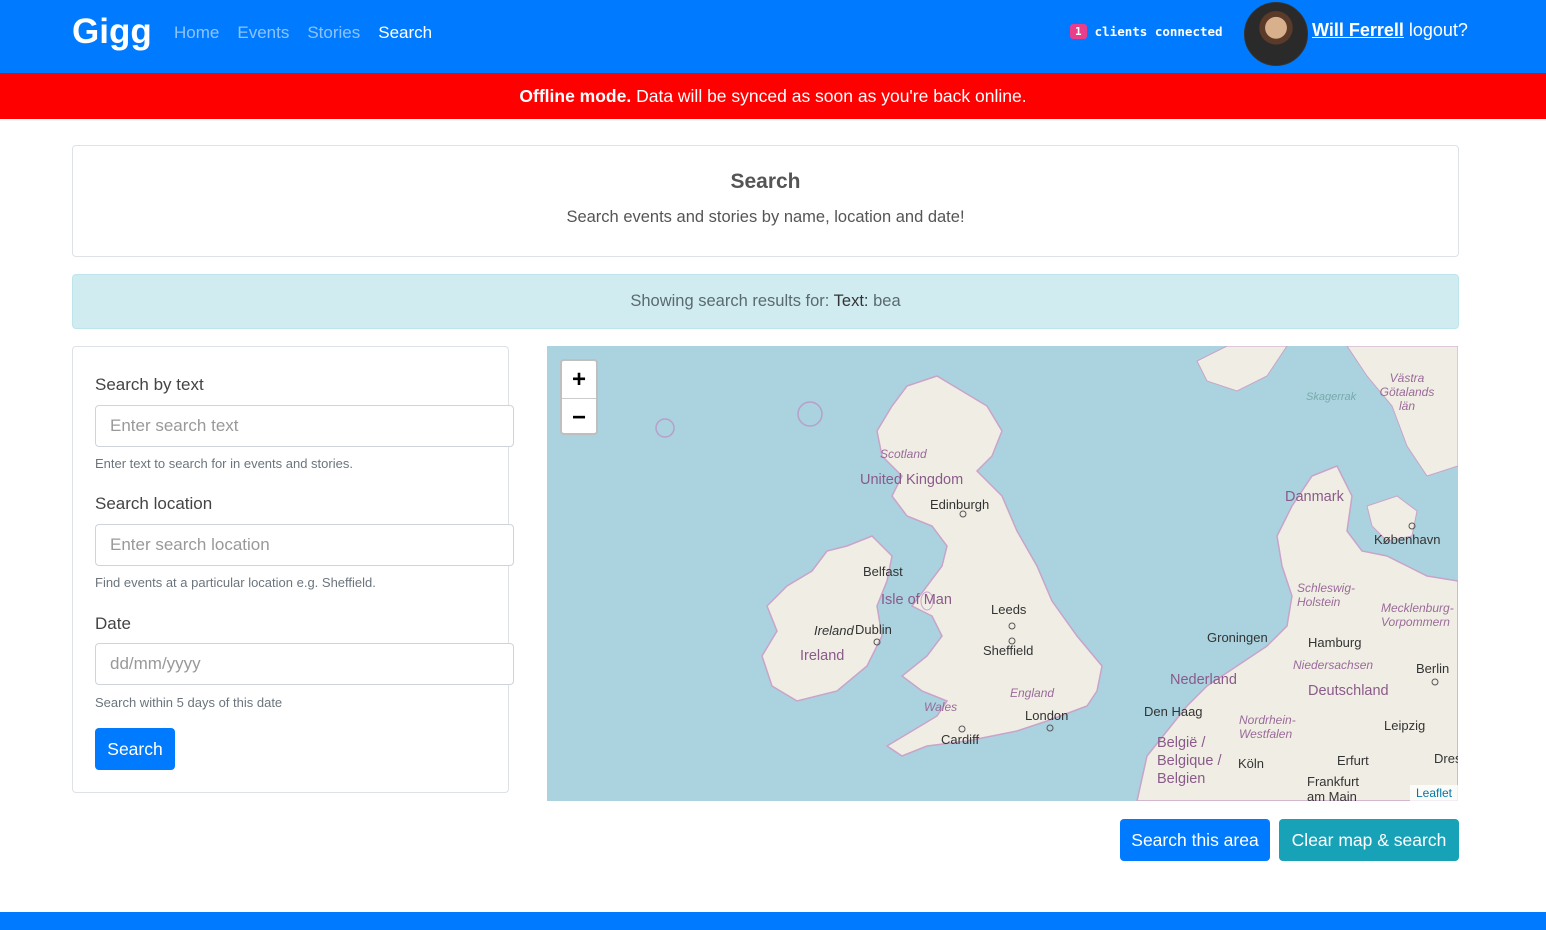 The image size is (1546, 930). What do you see at coordinates (154, 503) in the screenshot?
I see `search-location-label: Search location` at bounding box center [154, 503].